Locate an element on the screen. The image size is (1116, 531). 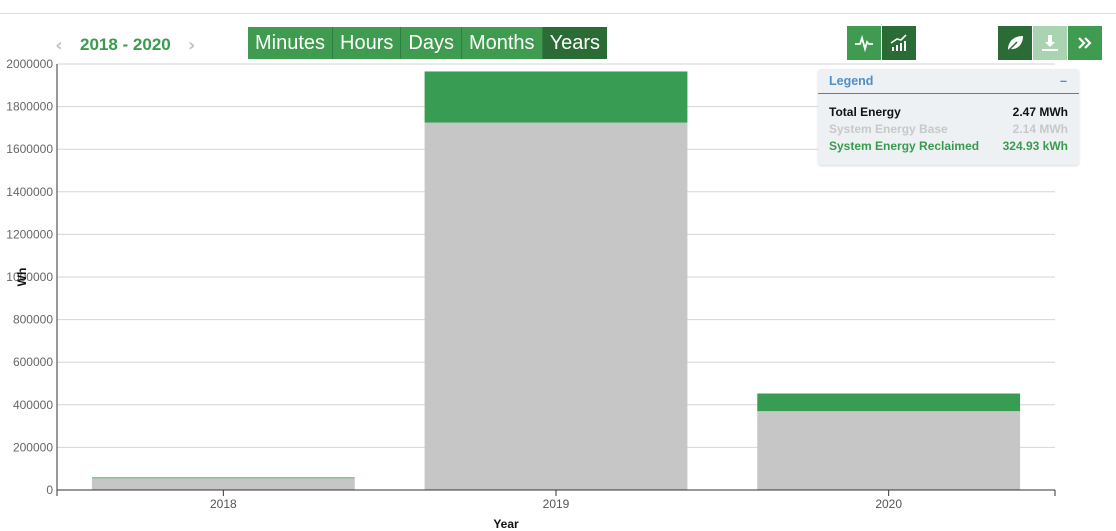
y-tick-label: 2000000 is located at coordinates (29, 64).